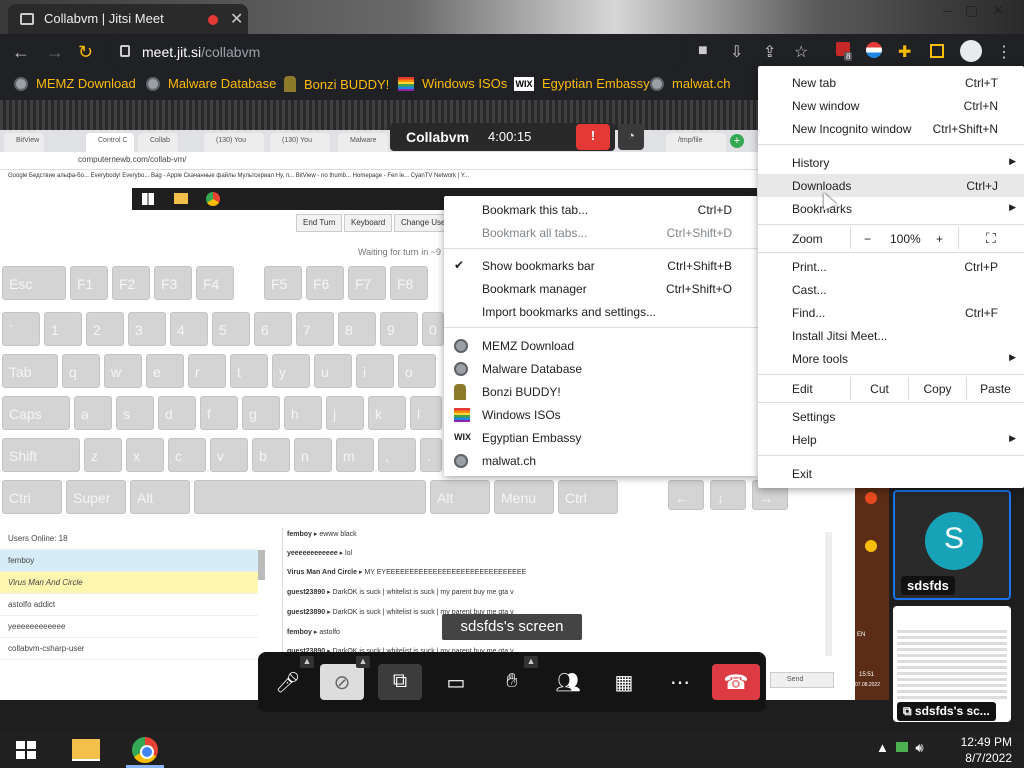  I want to click on profile-avatar-icon, so click(971, 51).